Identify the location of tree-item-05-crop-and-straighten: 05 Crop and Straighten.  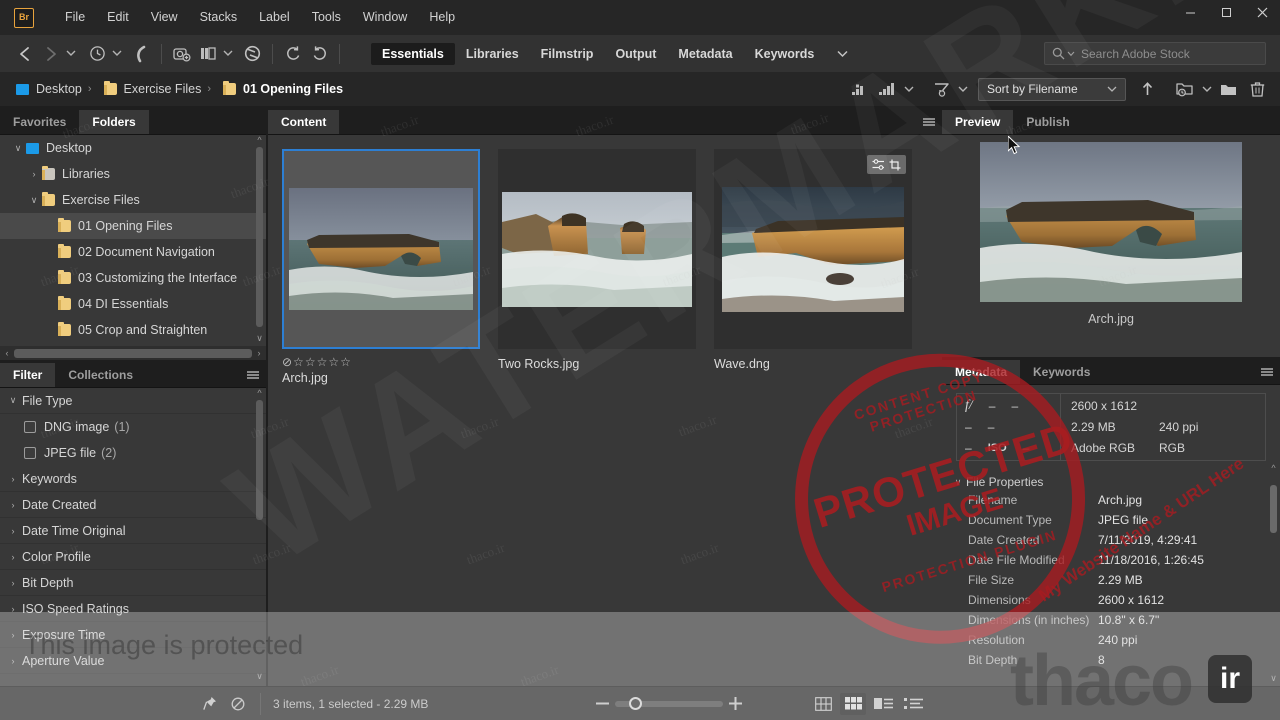
(133, 330).